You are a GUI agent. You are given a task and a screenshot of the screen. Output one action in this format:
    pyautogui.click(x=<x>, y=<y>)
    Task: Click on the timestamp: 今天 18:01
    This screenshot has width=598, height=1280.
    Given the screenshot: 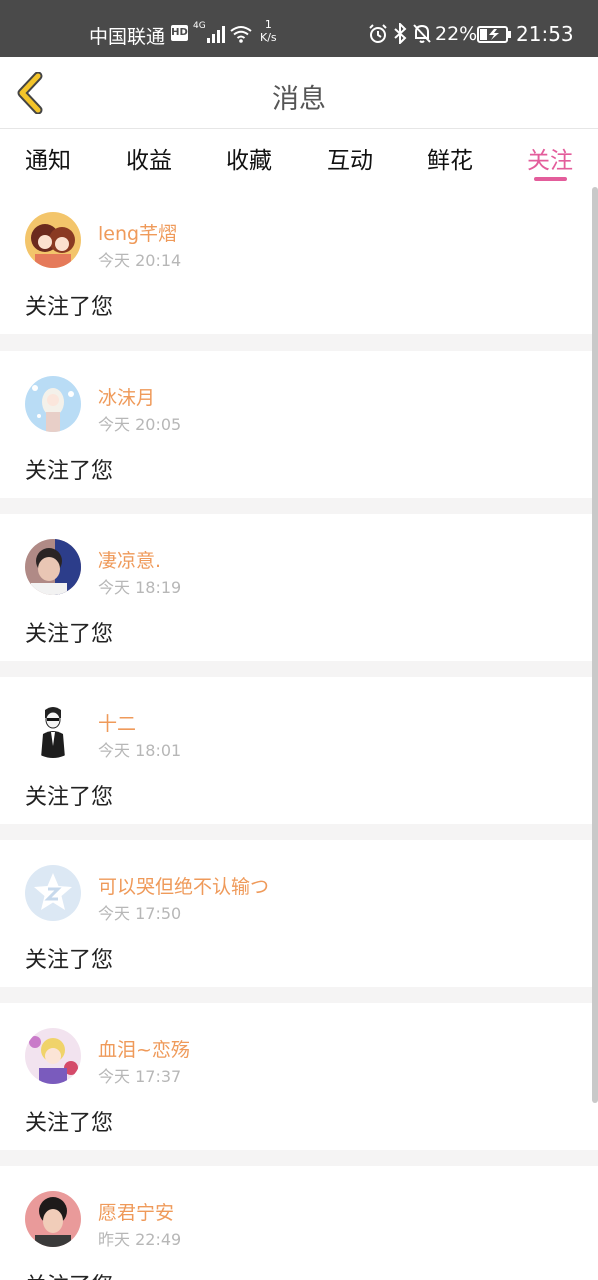 What is the action you would take?
    pyautogui.click(x=140, y=750)
    